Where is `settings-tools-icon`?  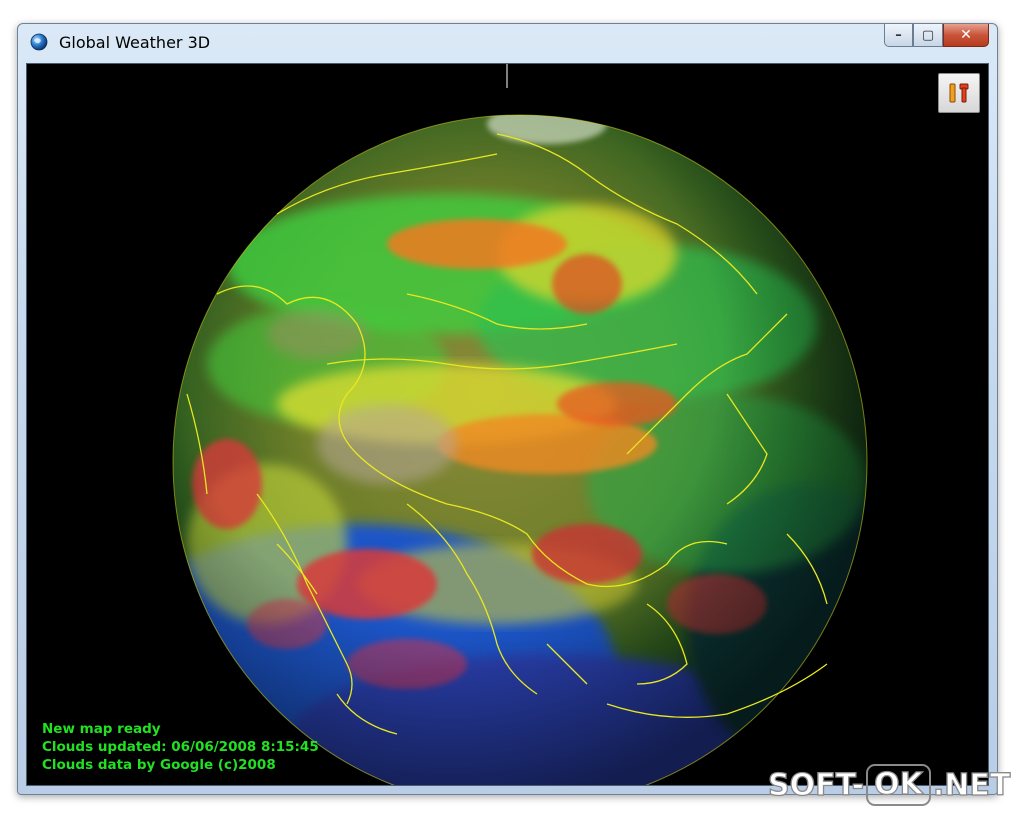 settings-tools-icon is located at coordinates (959, 93).